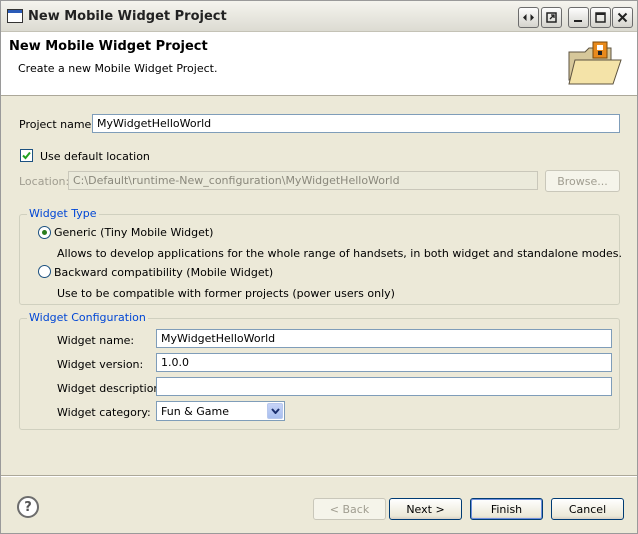 The image size is (638, 534). Describe the element at coordinates (195, 411) in the screenshot. I see `widget-category-value: Fun & Game` at that location.